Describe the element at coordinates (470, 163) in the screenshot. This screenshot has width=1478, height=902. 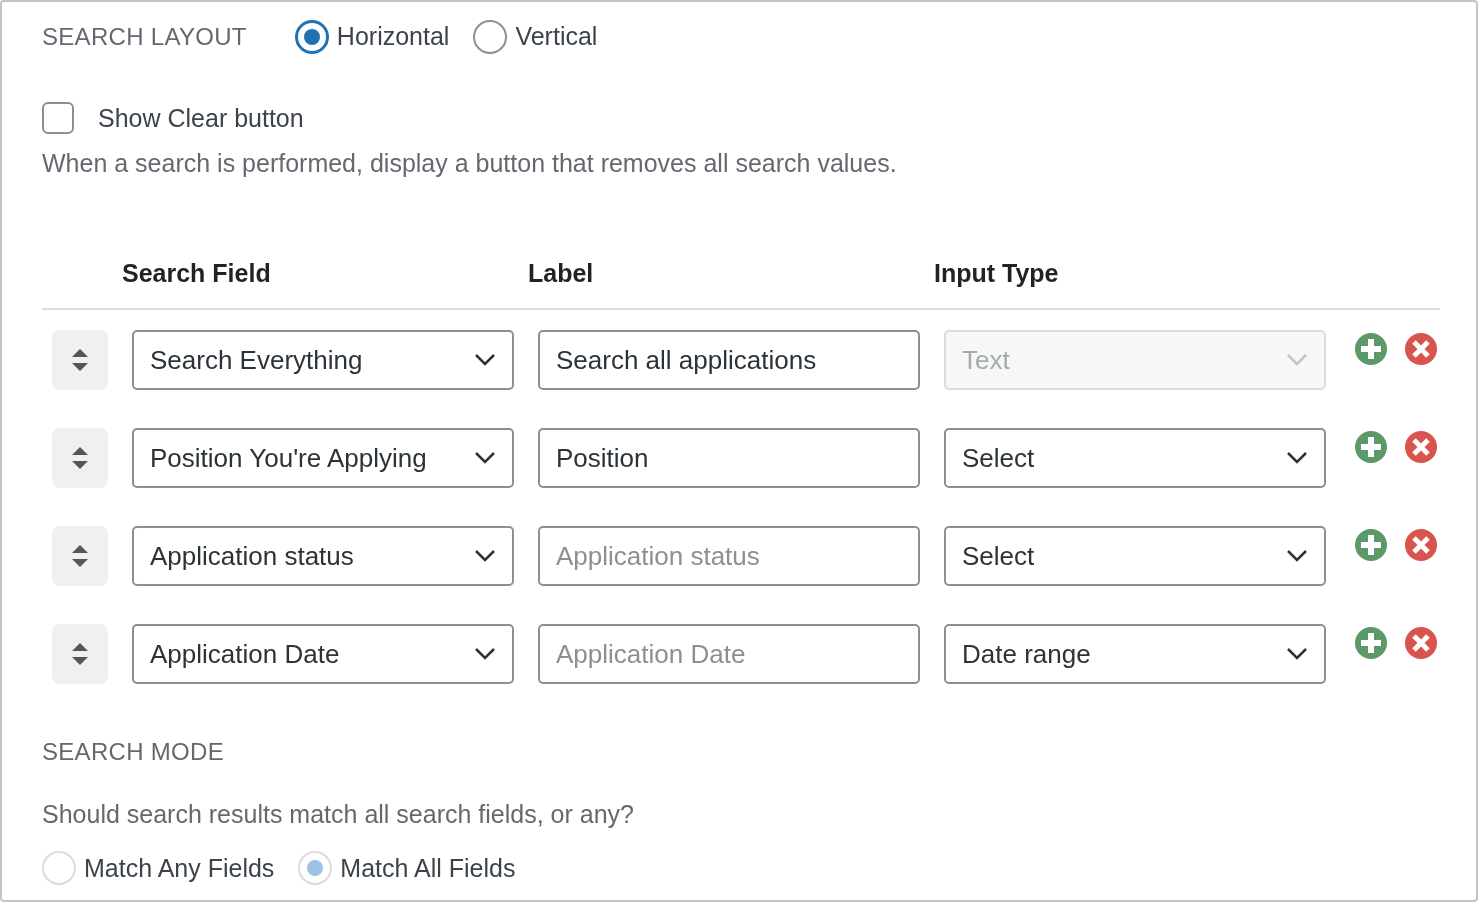
I see `description: When a search is performed, display a button that removes all search values.` at that location.